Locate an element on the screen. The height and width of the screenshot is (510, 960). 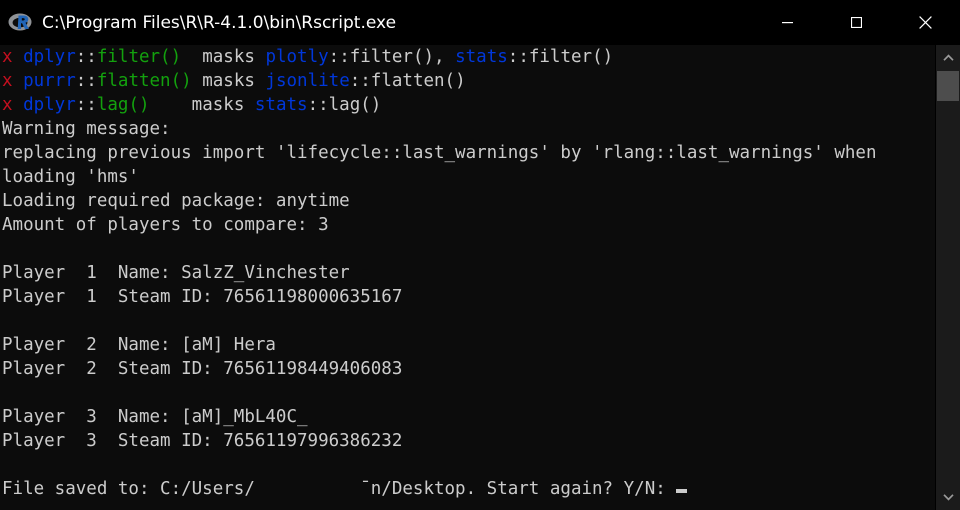
scroll-down-button is located at coordinates (948, 497).